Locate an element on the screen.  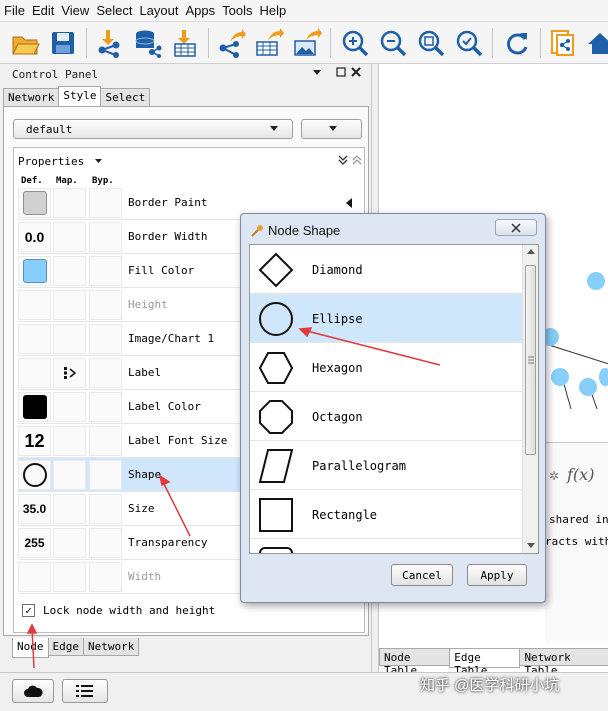
expand-left-icon is located at coordinates (349, 204).